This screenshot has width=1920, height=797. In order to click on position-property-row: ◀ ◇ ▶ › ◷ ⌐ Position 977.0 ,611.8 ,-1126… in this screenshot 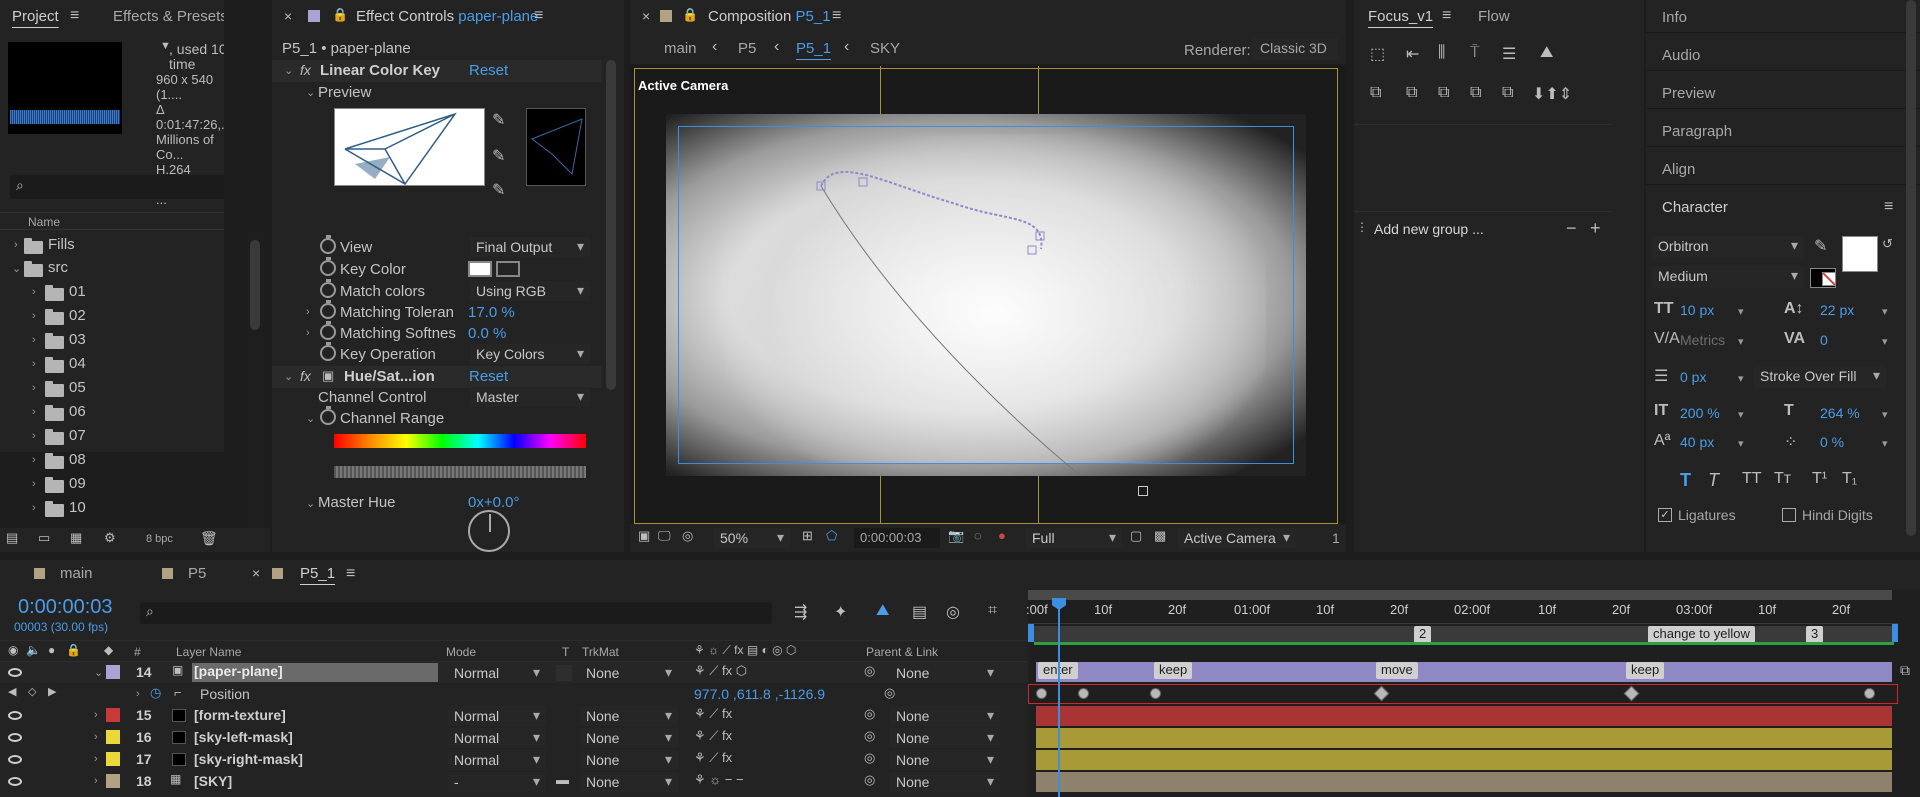, I will do `click(514, 694)`.